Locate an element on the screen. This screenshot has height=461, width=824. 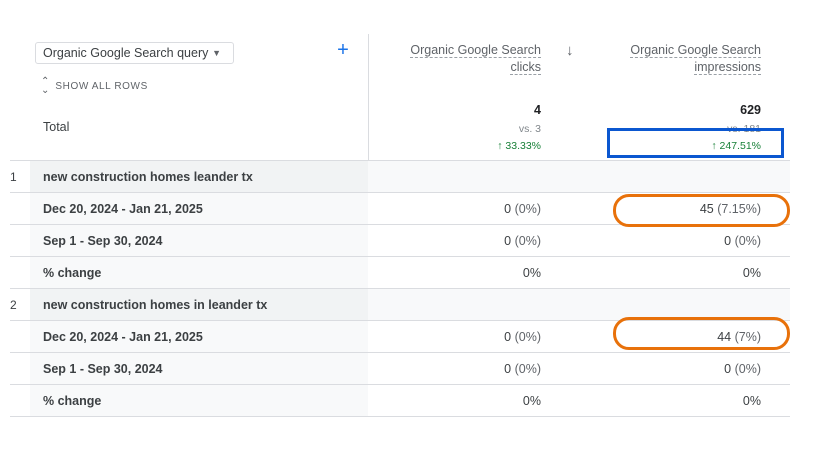
impressions-column-header: Organic Google Search impressions is located at coordinates (686, 59).